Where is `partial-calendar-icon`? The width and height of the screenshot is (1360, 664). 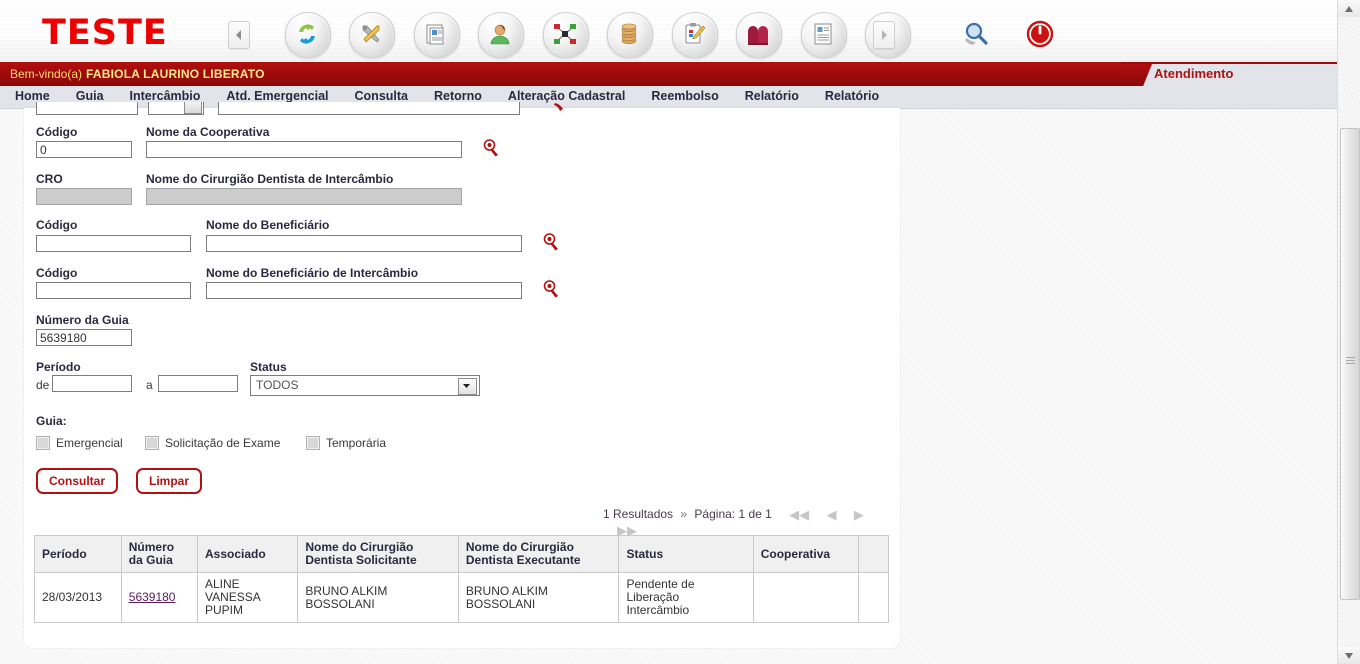
partial-calendar-icon is located at coordinates (193, 108).